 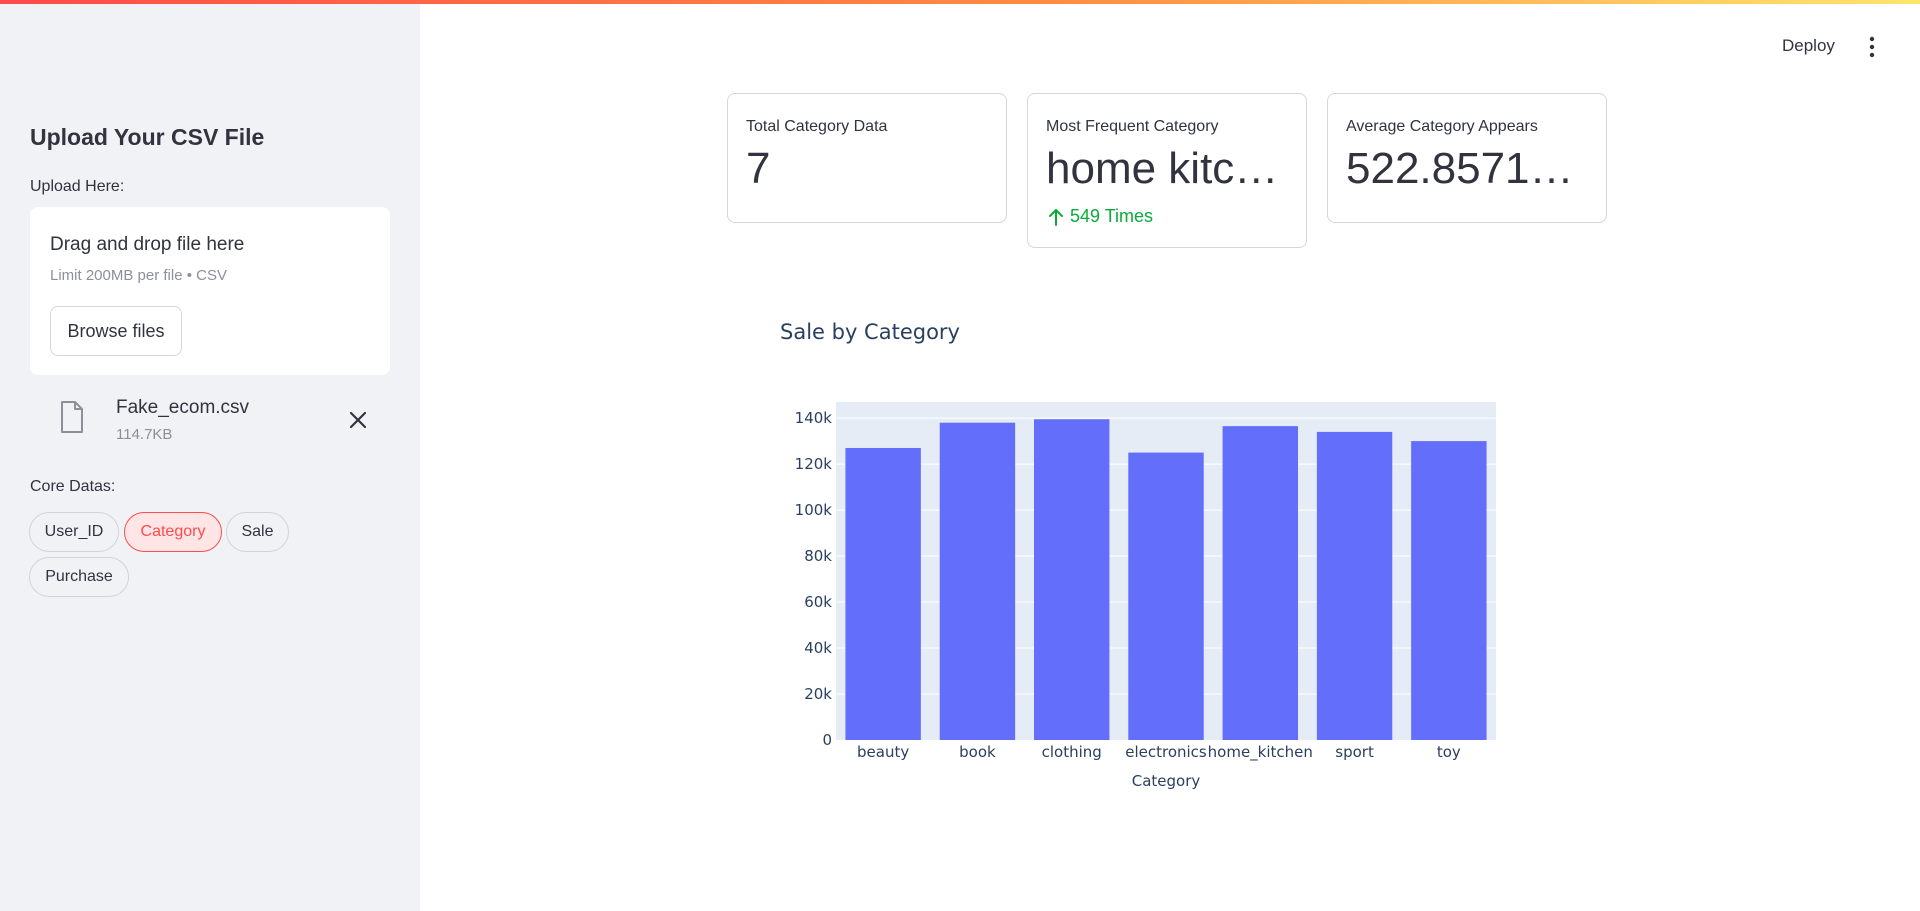 What do you see at coordinates (758, 168) in the screenshot?
I see `metric-value: 7` at bounding box center [758, 168].